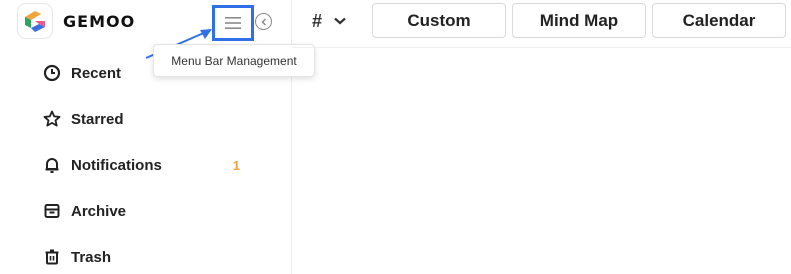 This screenshot has height=274, width=791. Describe the element at coordinates (52, 119) in the screenshot. I see `star-icon` at that location.